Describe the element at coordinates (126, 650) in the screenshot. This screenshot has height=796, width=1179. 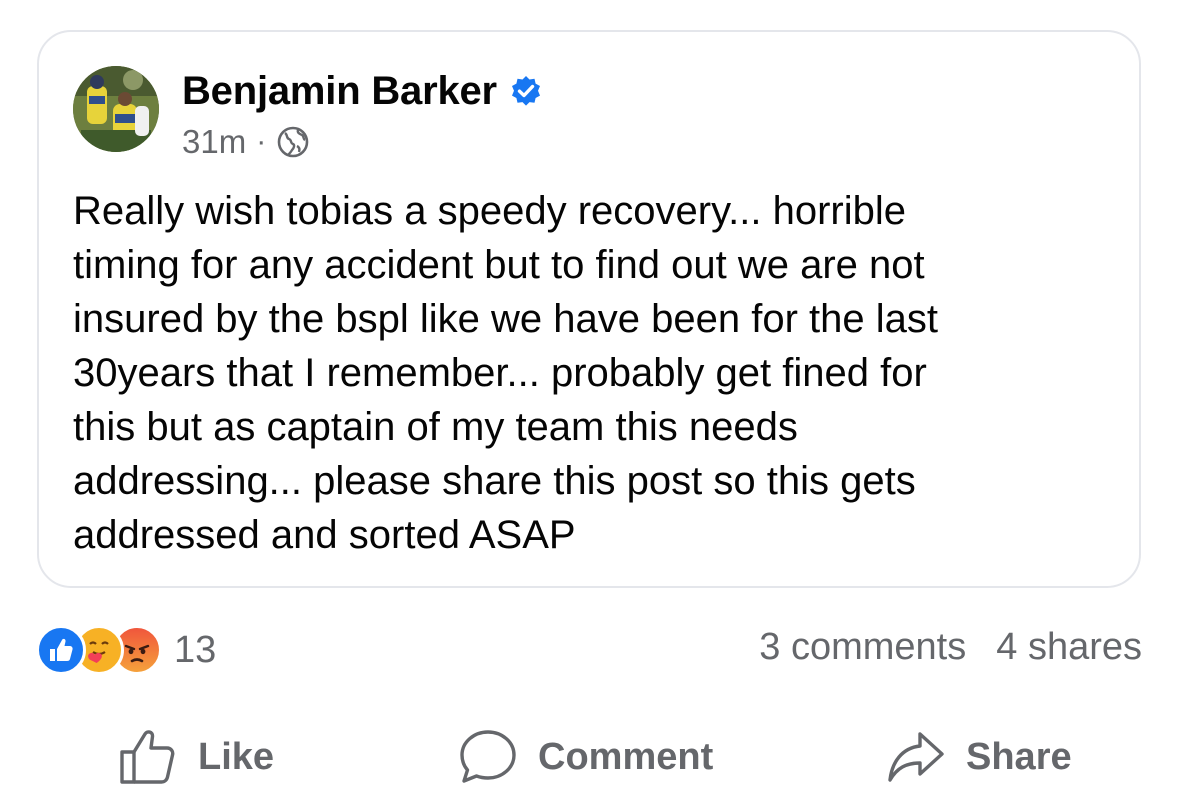
I see `reactions-summary: 13` at that location.